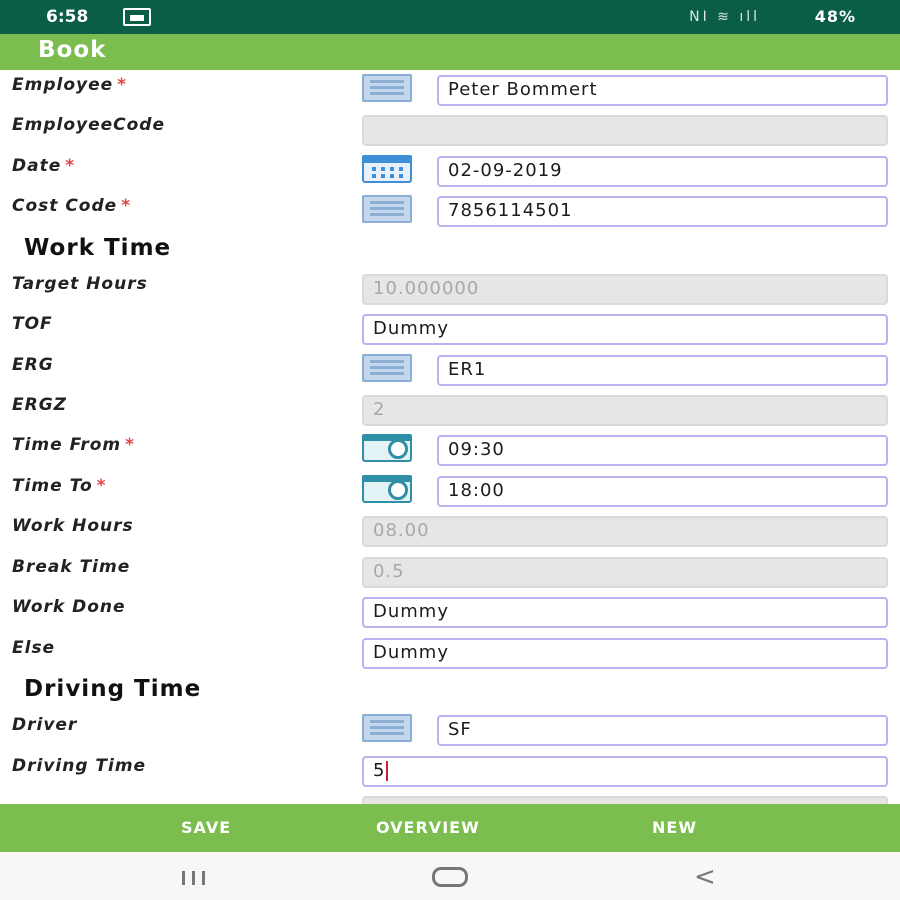 The height and width of the screenshot is (900, 900). What do you see at coordinates (206, 827) in the screenshot?
I see `save-button: SAVE` at bounding box center [206, 827].